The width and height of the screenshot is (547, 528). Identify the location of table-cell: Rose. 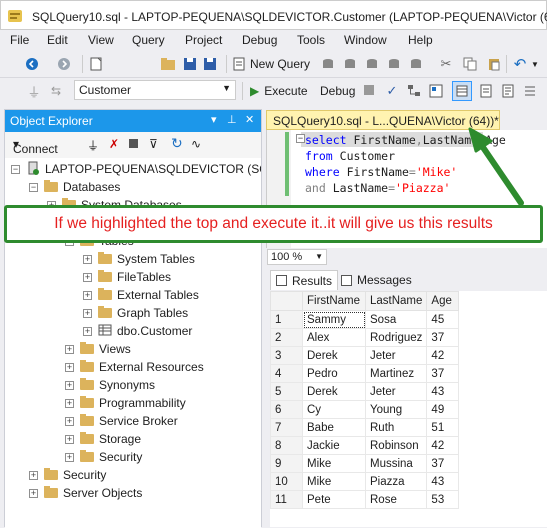
(396, 499).